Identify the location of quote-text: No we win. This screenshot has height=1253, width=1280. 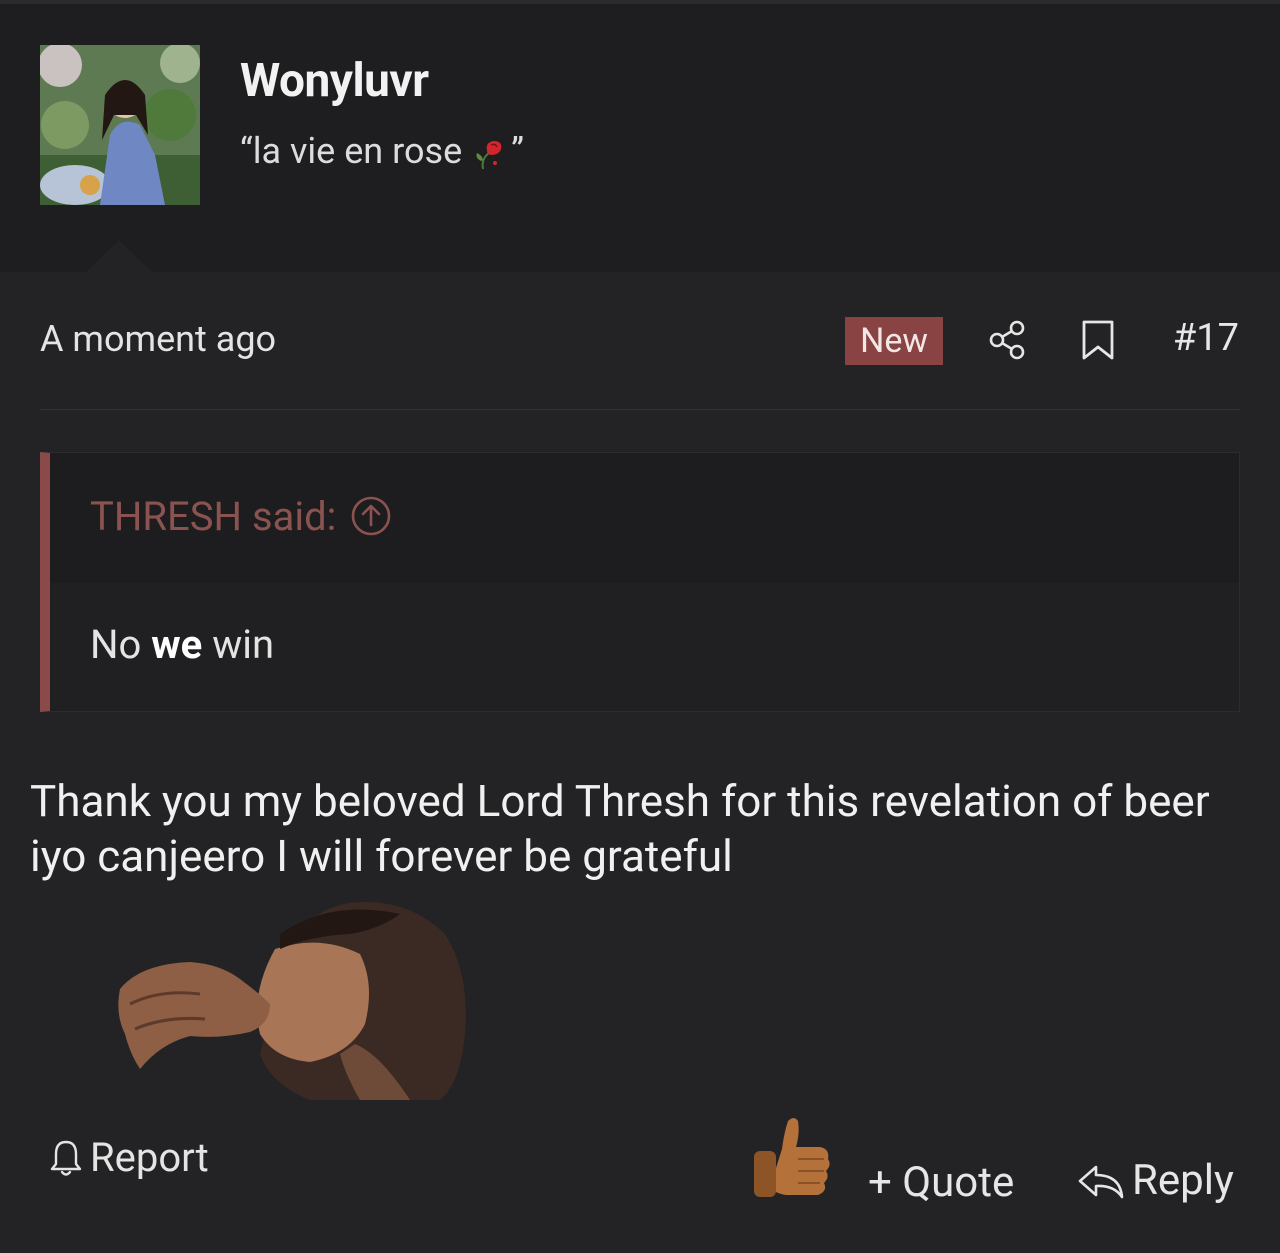
(182, 644).